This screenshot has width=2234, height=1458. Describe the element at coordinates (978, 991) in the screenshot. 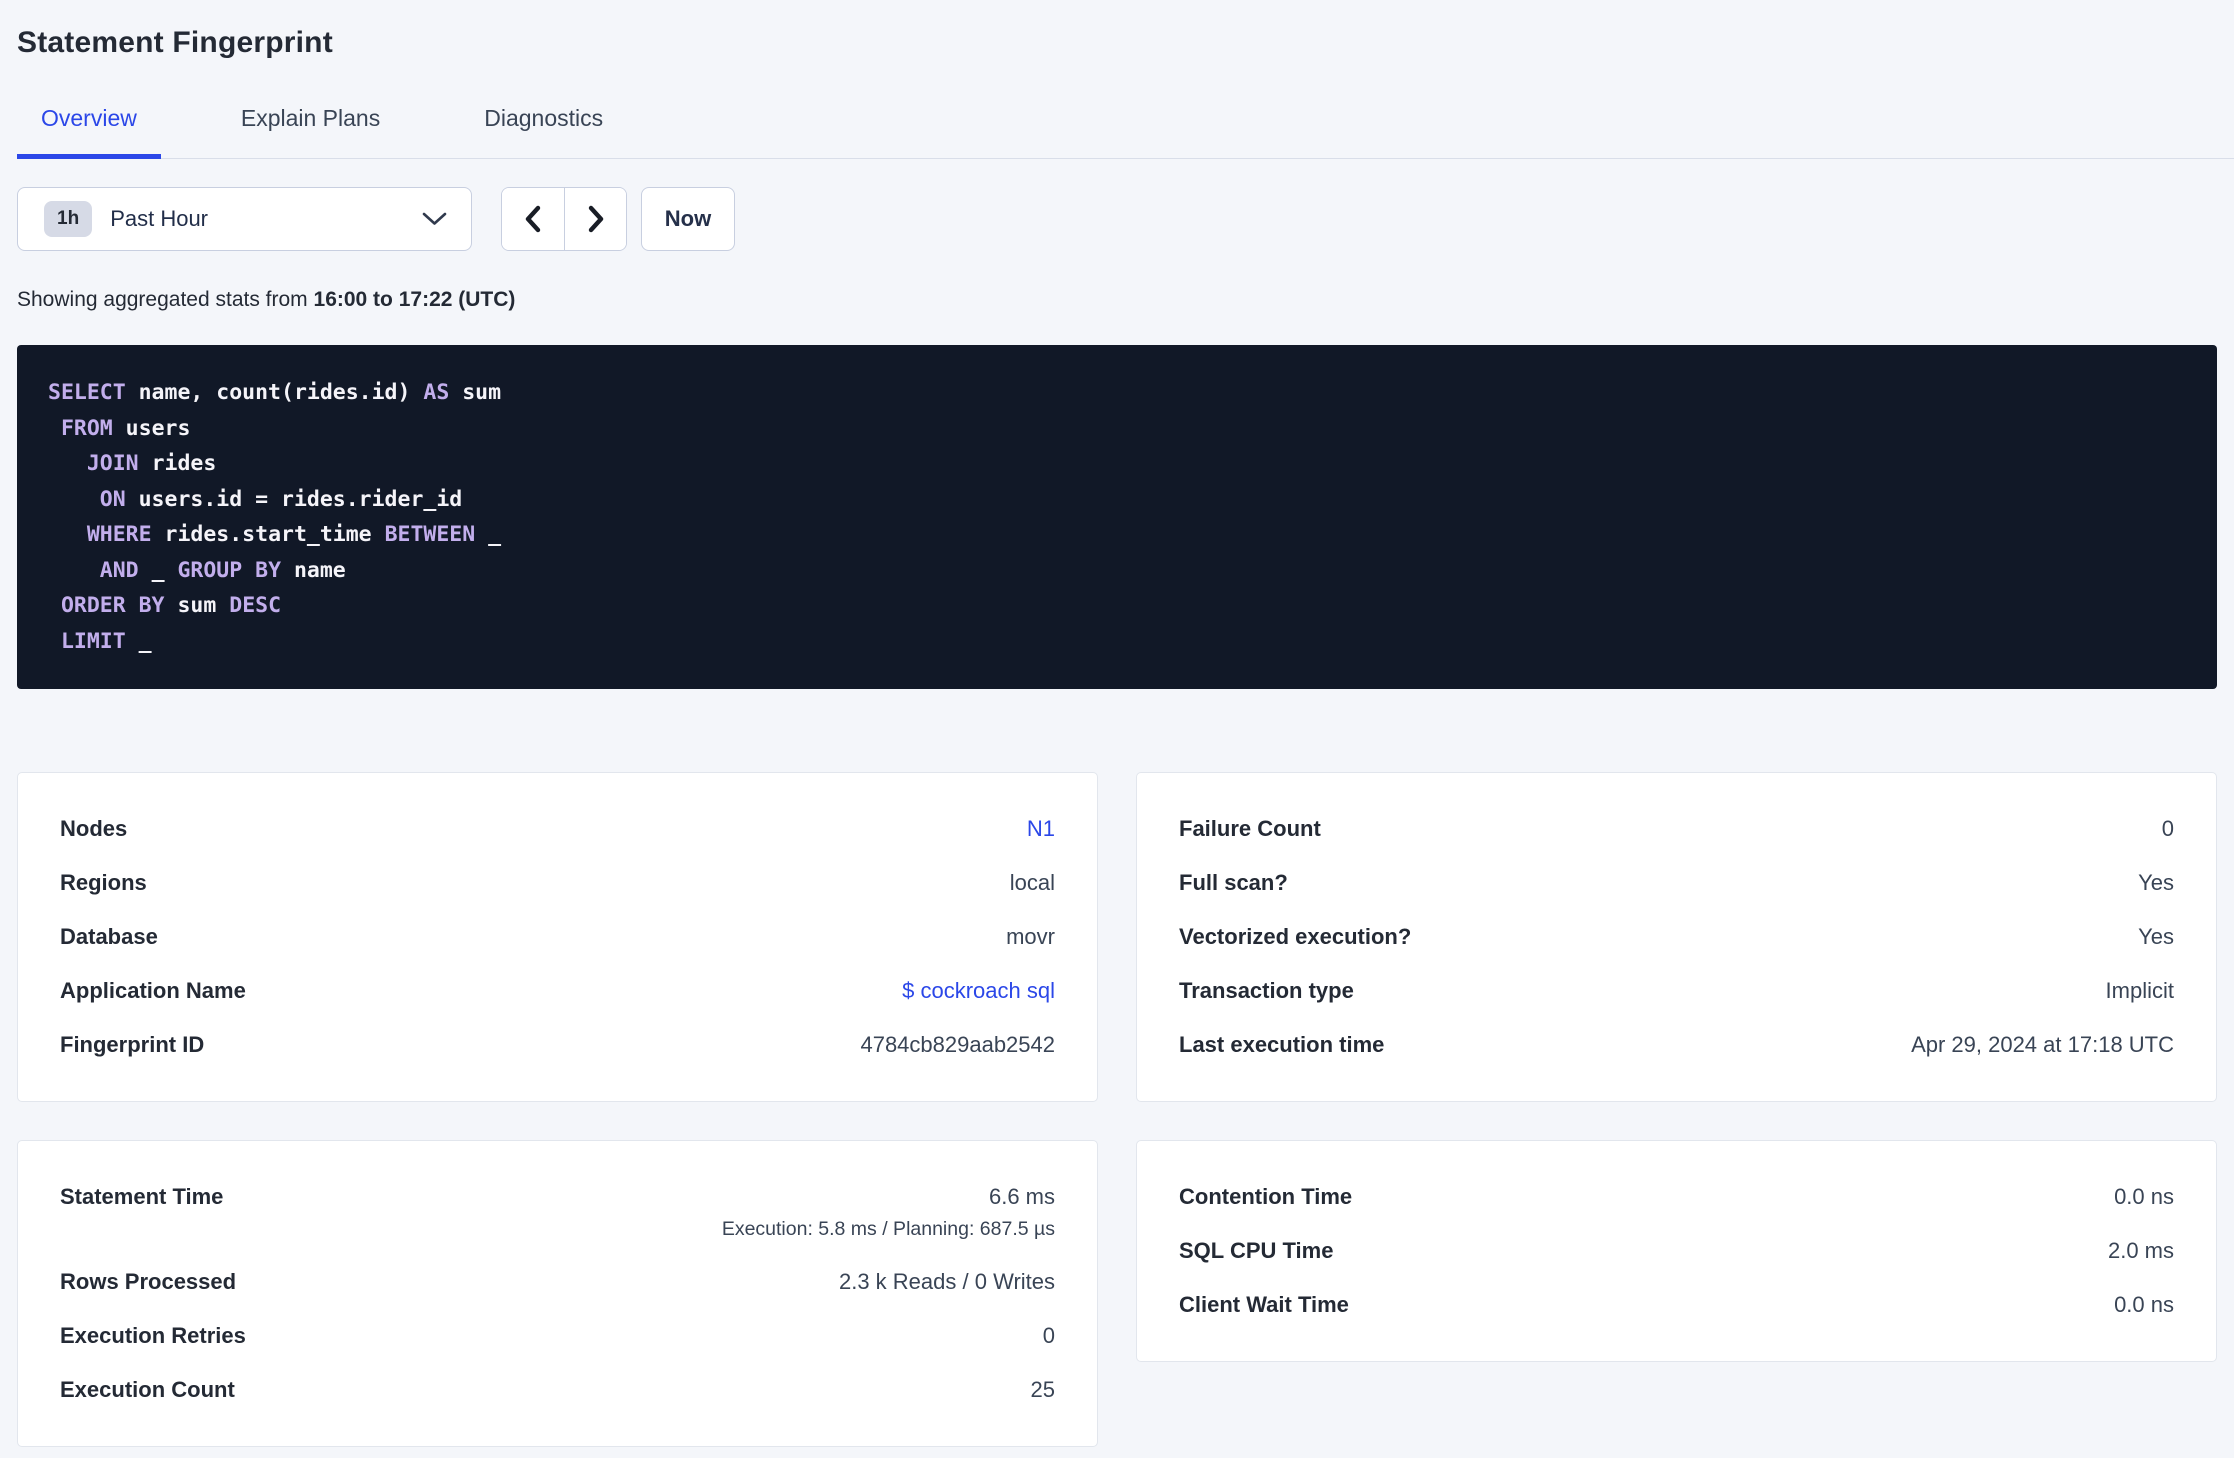

I see `stat-value-link: $ cockroach sql` at that location.